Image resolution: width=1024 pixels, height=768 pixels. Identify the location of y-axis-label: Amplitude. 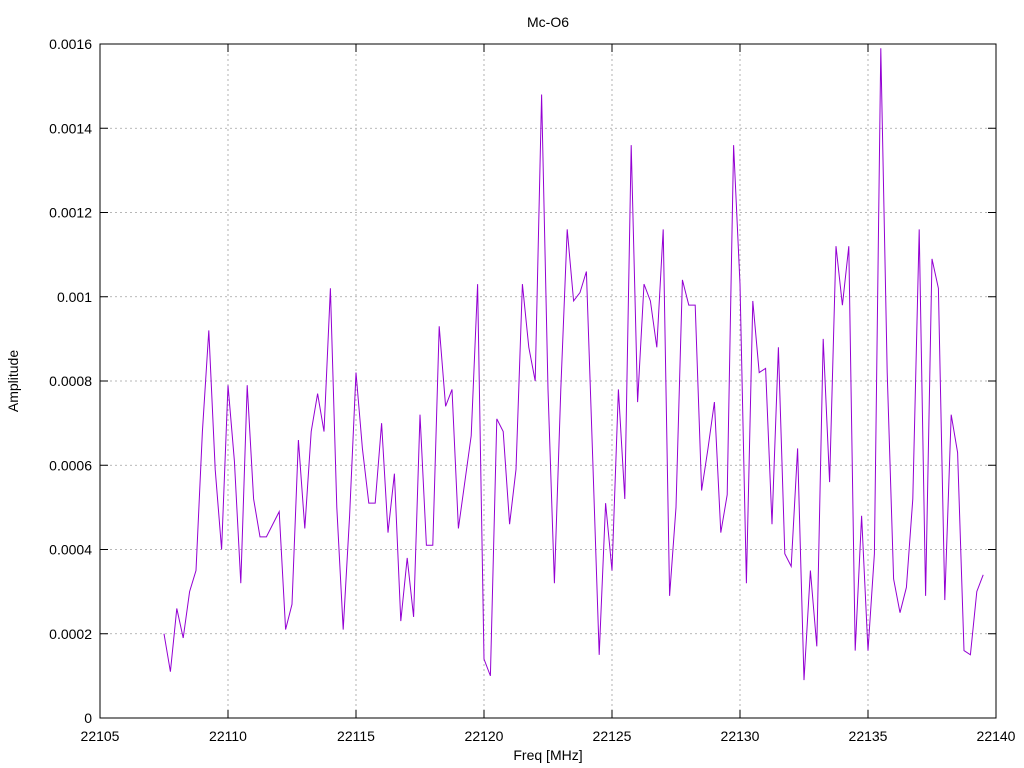
(13, 381).